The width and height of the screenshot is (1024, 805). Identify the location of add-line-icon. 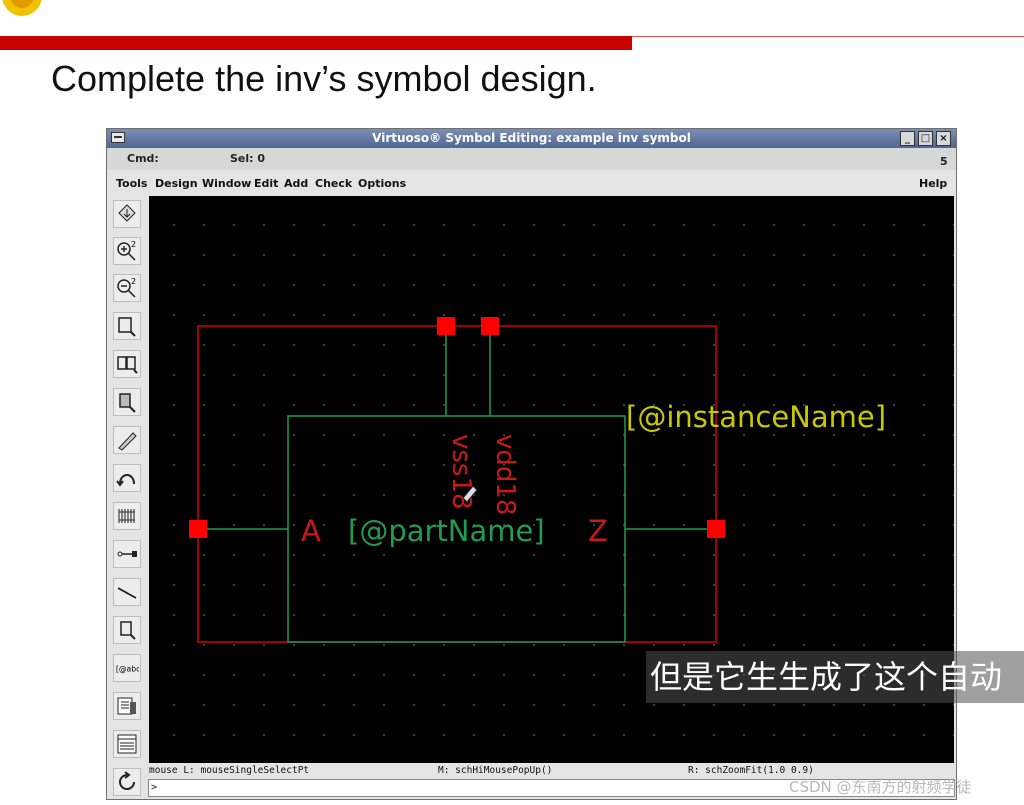
(127, 593).